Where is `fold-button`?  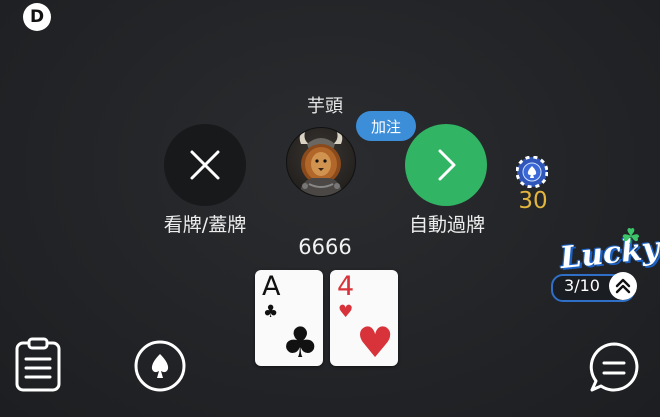 fold-button is located at coordinates (205, 165).